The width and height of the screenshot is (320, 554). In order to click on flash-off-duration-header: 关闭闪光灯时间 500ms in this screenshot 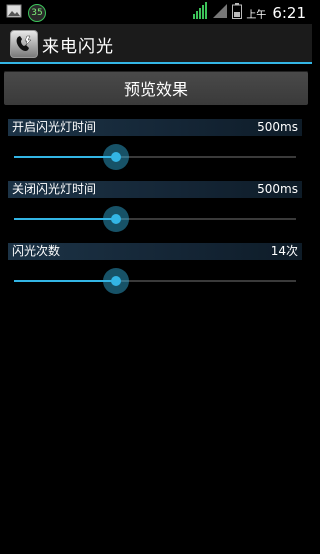, I will do `click(155, 189)`.